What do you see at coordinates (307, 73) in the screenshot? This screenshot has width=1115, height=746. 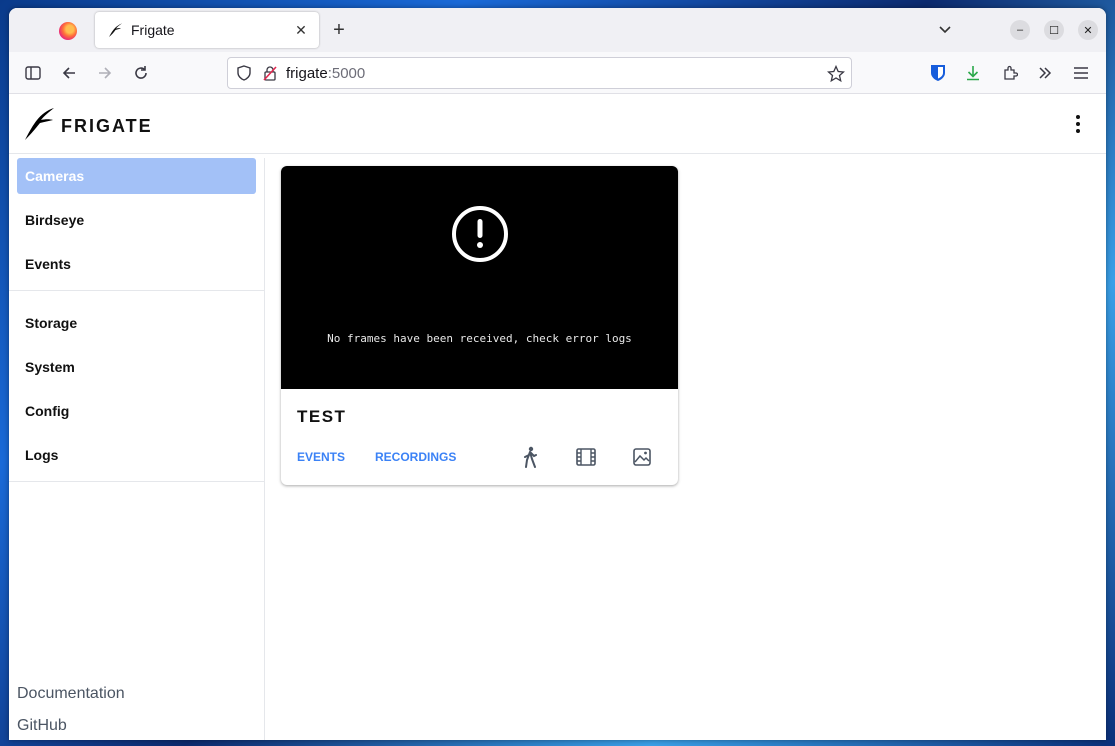 I see `url-host: frigate` at bounding box center [307, 73].